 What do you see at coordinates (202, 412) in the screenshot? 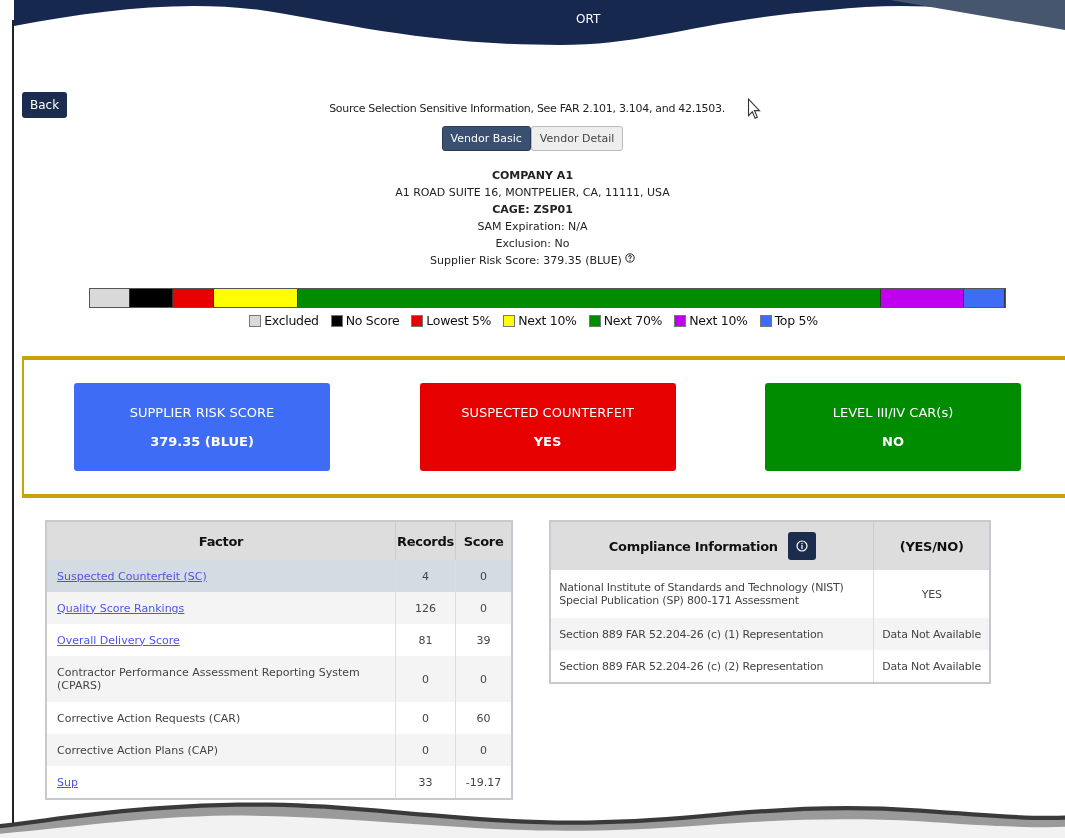
I see `card-title: SUPPLIER RISK SCORE` at bounding box center [202, 412].